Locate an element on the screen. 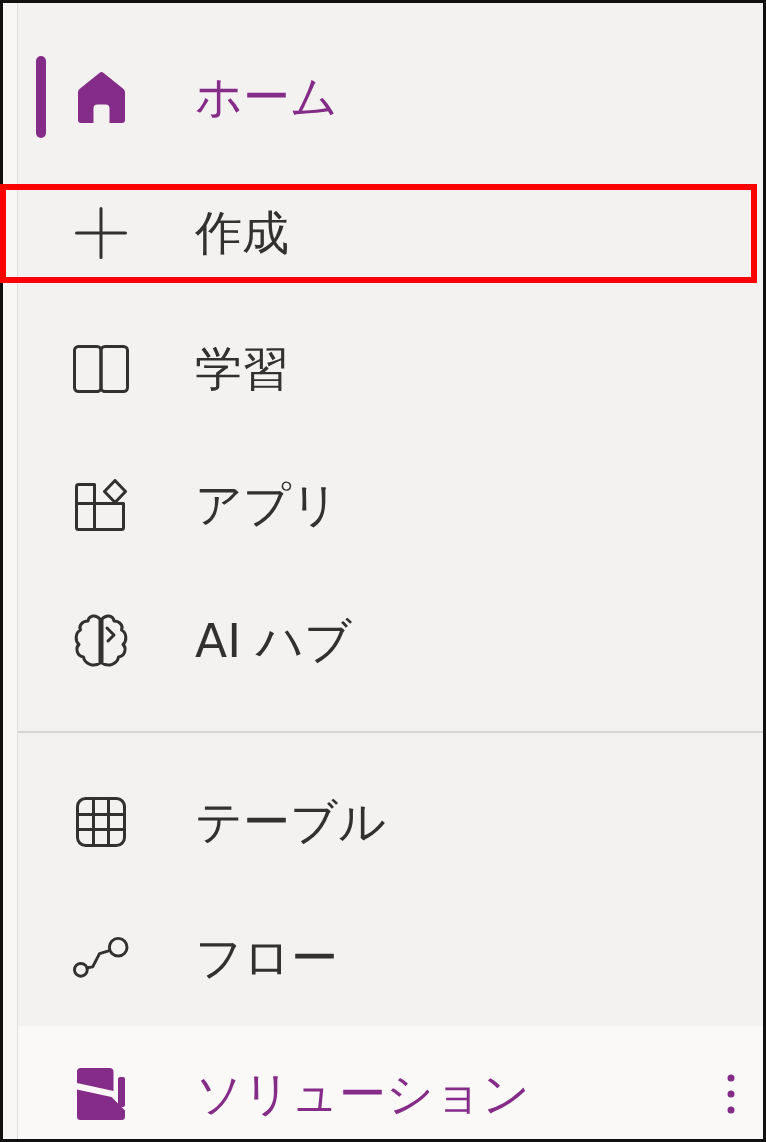 This screenshot has width=766, height=1142. apps-icon is located at coordinates (101, 505).